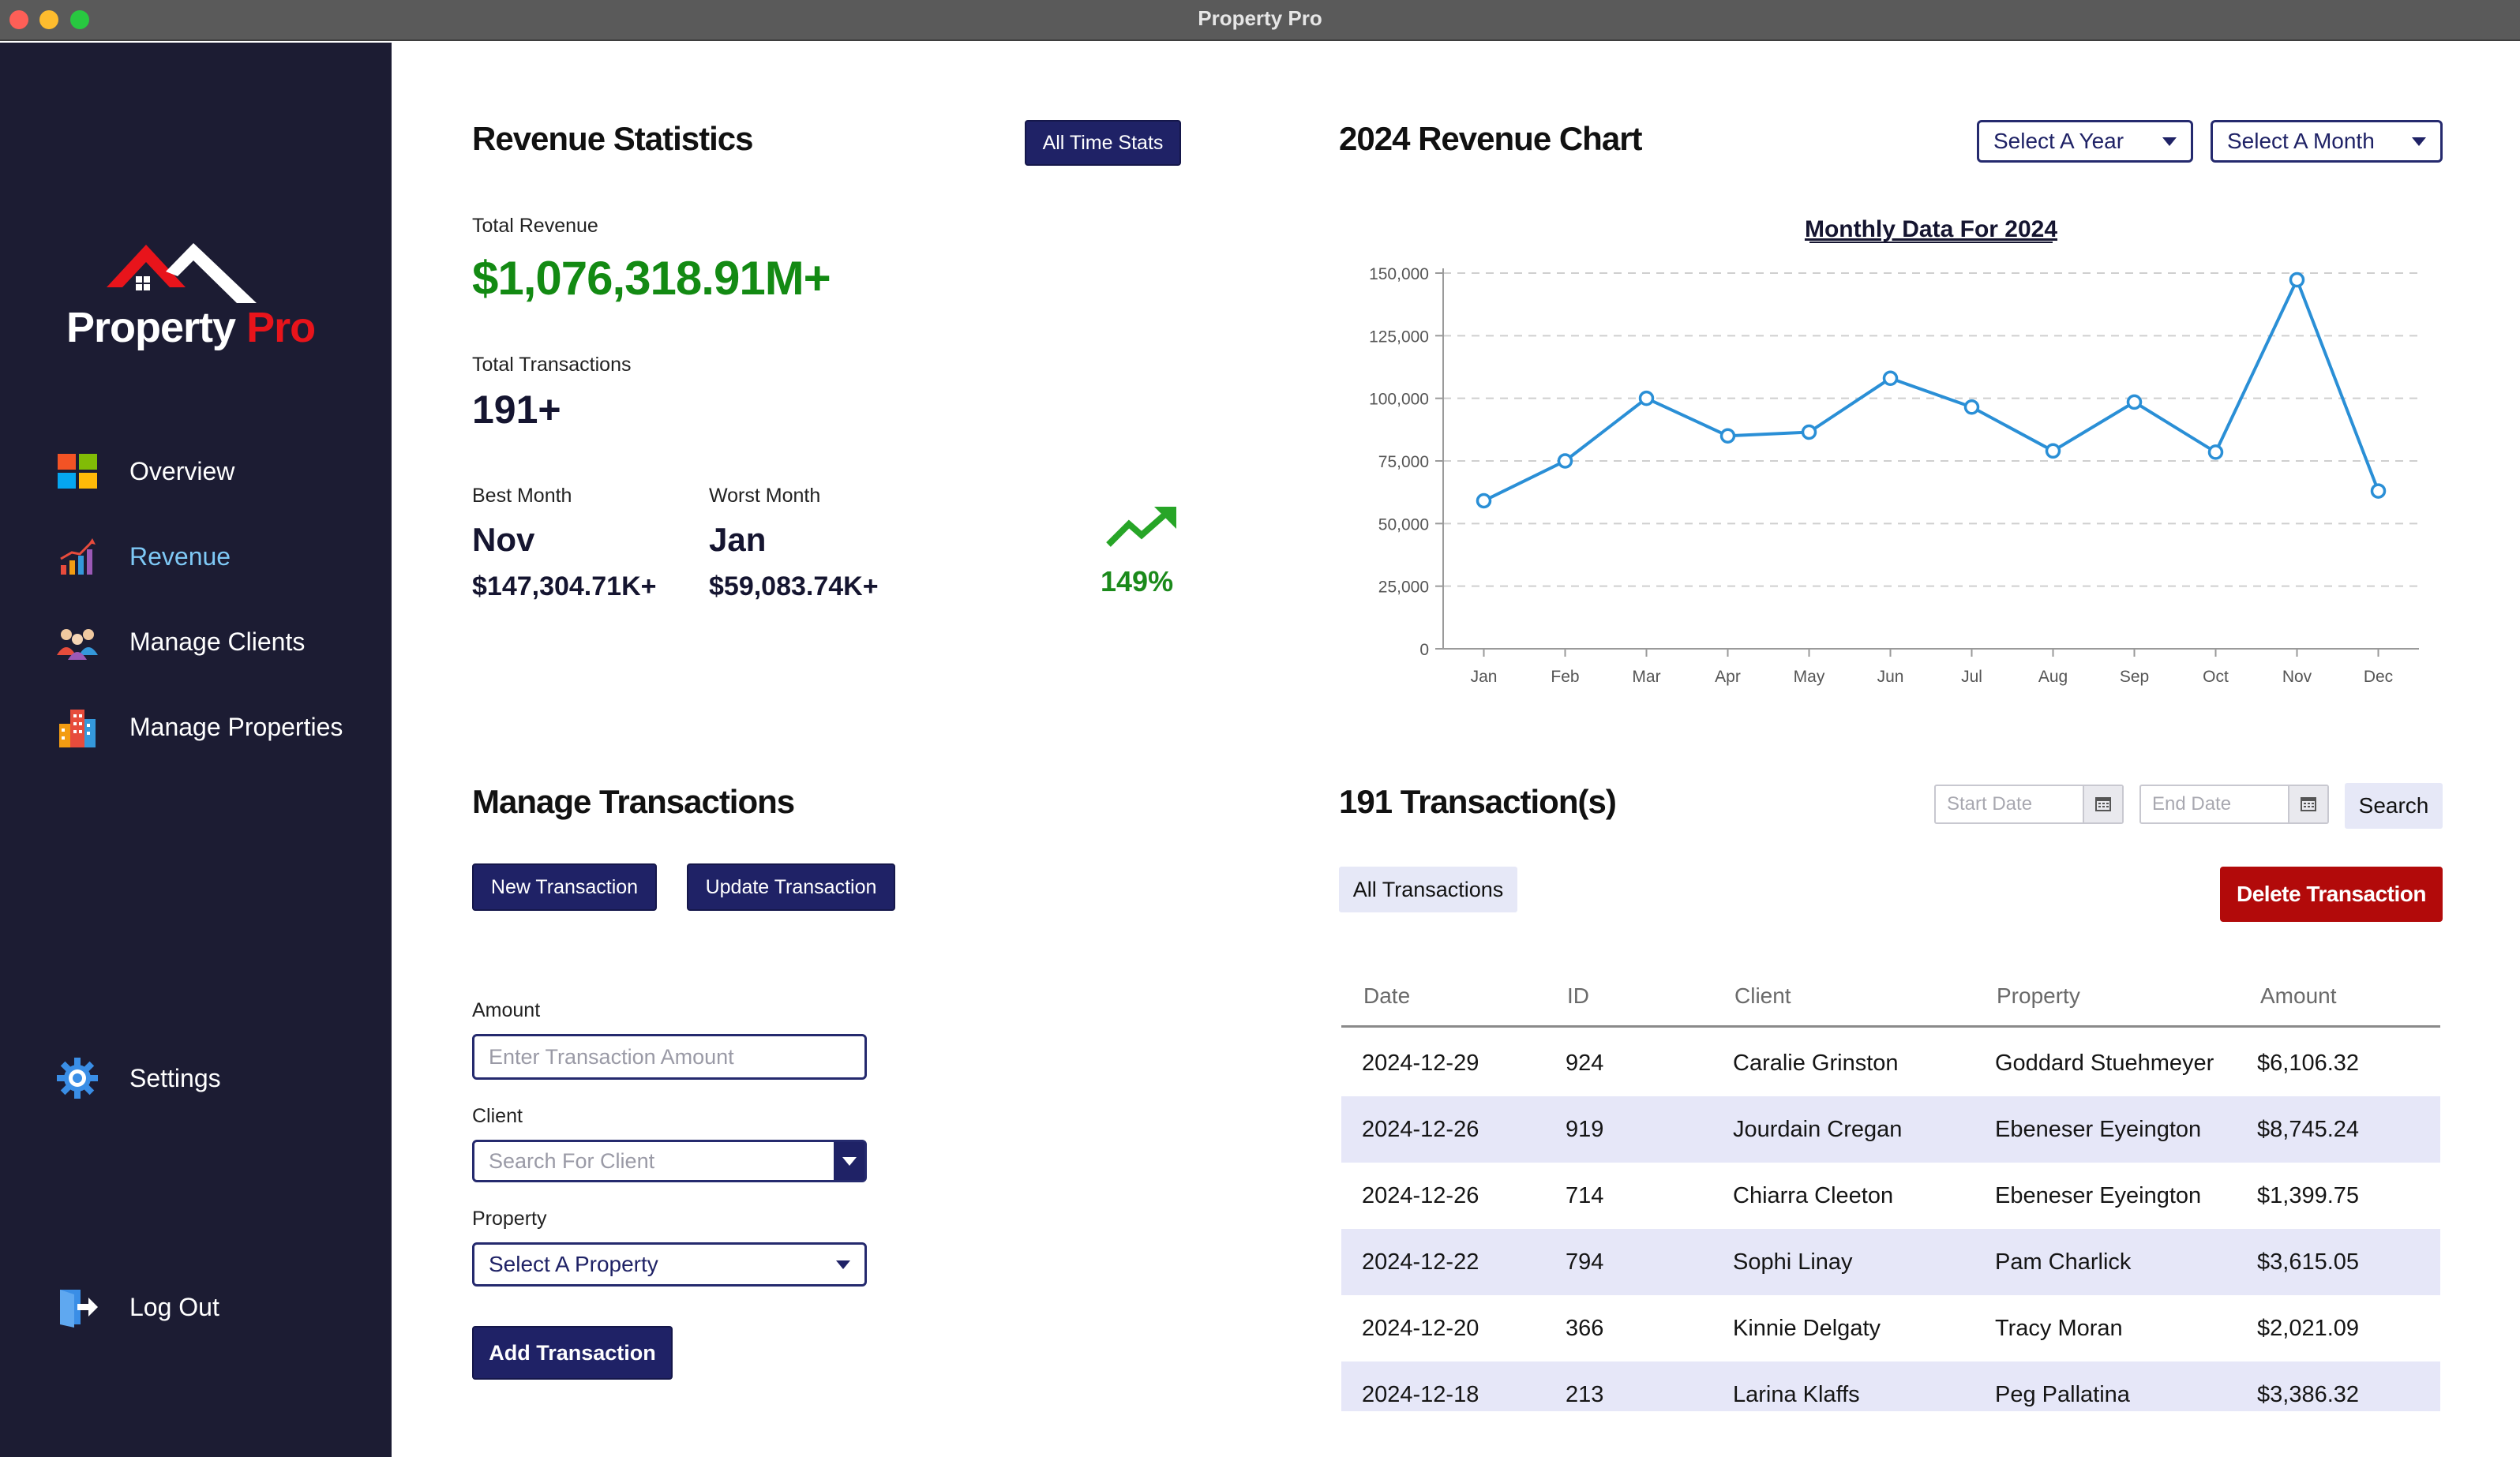 Image resolution: width=2520 pixels, height=1457 pixels. I want to click on all-time-stats-button: All Time Stats, so click(1103, 143).